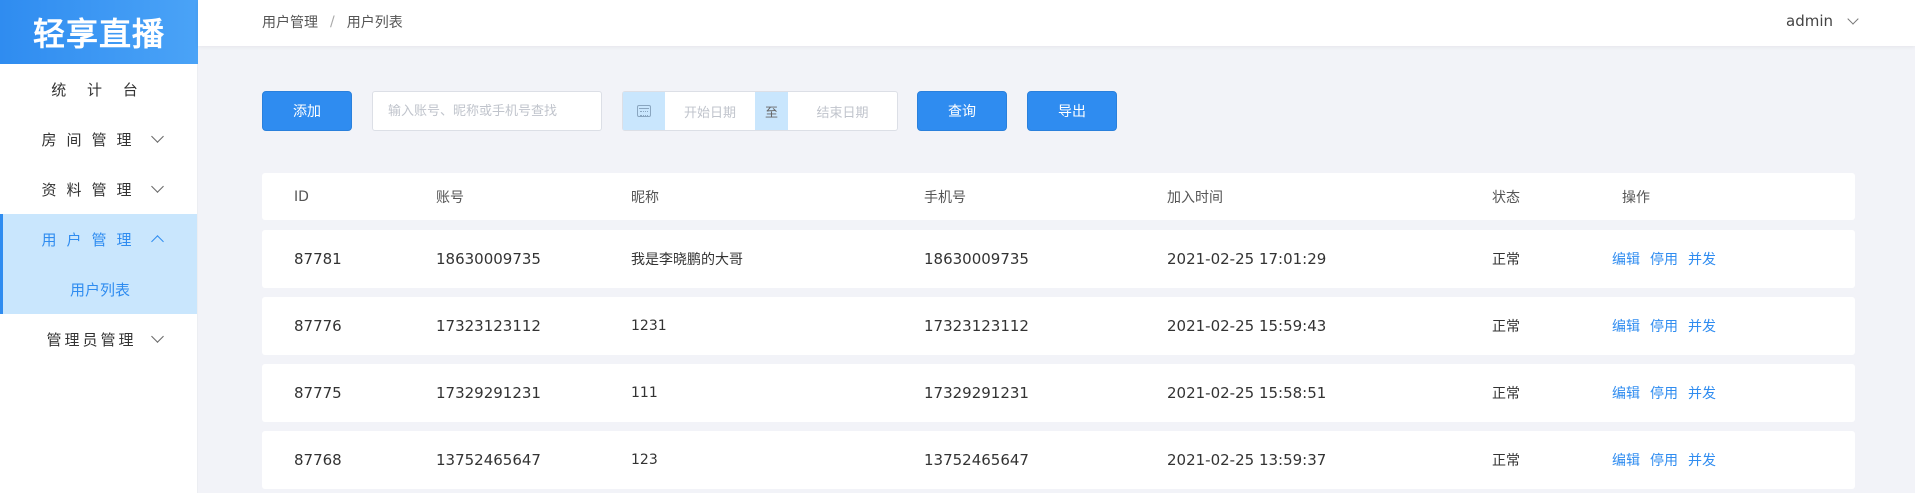 The image size is (1915, 493). I want to click on sidebar-subitem-label: 用户列表, so click(99, 289).